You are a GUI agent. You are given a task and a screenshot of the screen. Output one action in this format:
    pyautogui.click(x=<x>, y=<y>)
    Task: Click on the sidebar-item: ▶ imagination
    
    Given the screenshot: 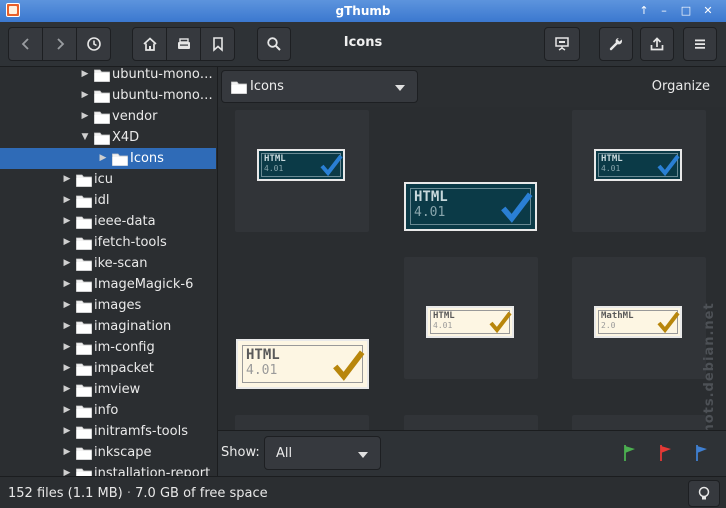 What is the action you would take?
    pyautogui.click(x=108, y=326)
    